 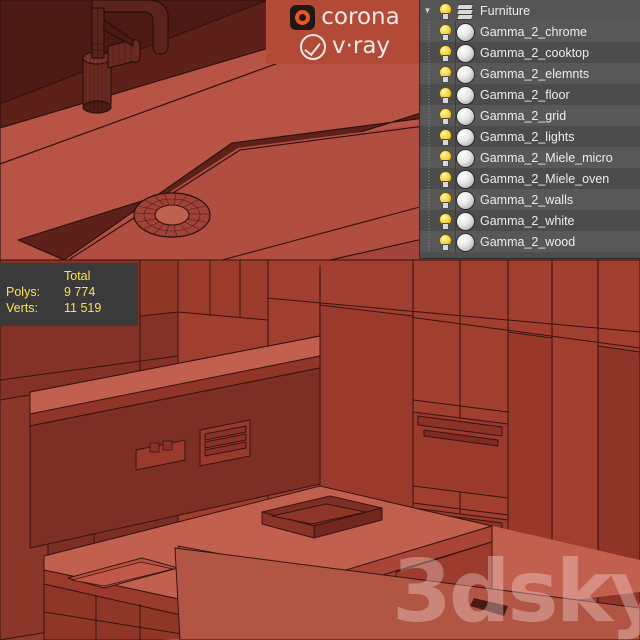 I want to click on layer-row: Gamma_2_grid, so click(x=530, y=115).